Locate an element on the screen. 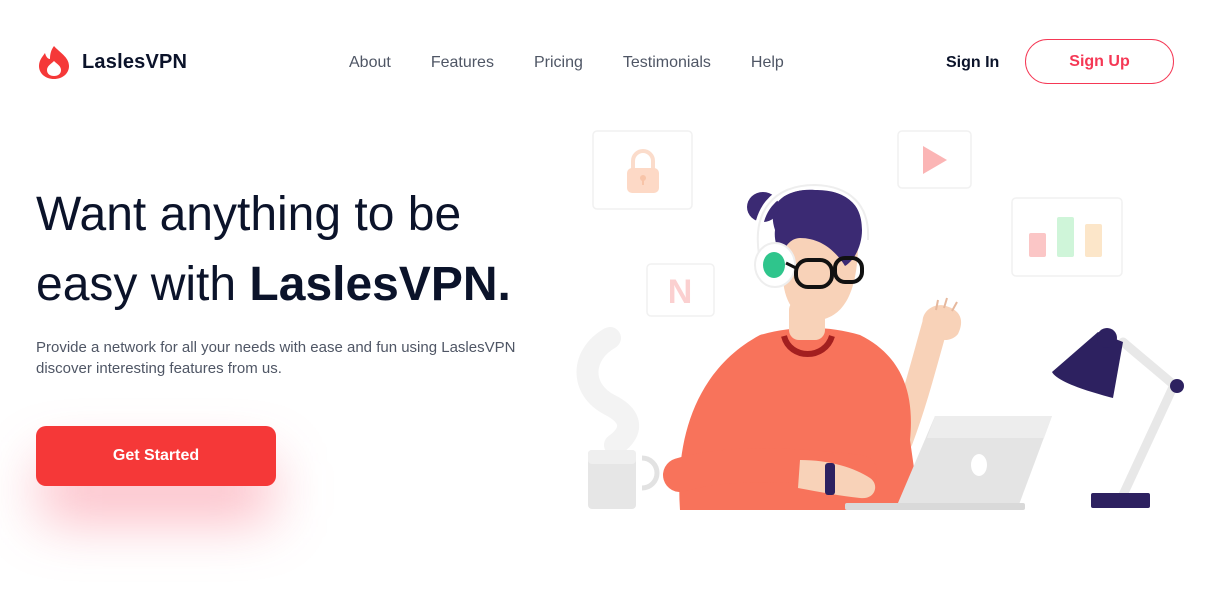 This screenshot has width=1231, height=611. netflix-letter: N is located at coordinates (680, 292).